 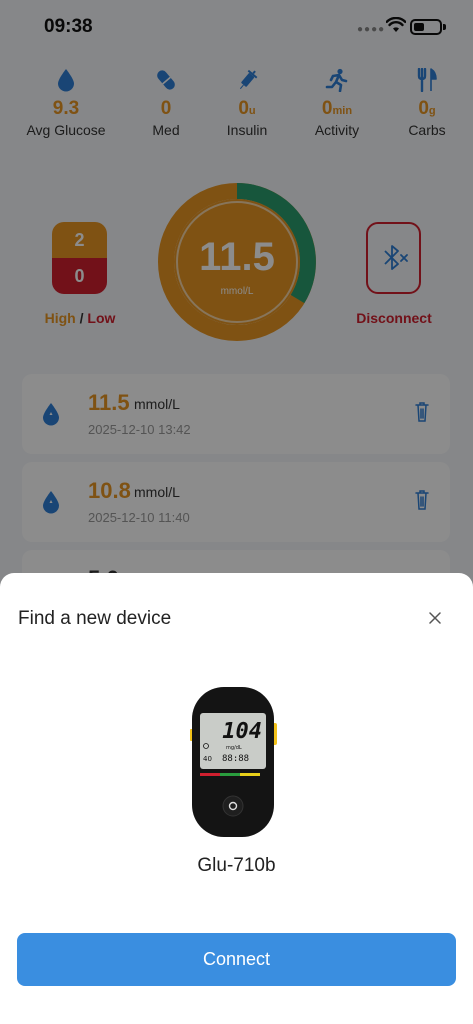 What do you see at coordinates (236, 959) in the screenshot?
I see `connect-button: Connect` at bounding box center [236, 959].